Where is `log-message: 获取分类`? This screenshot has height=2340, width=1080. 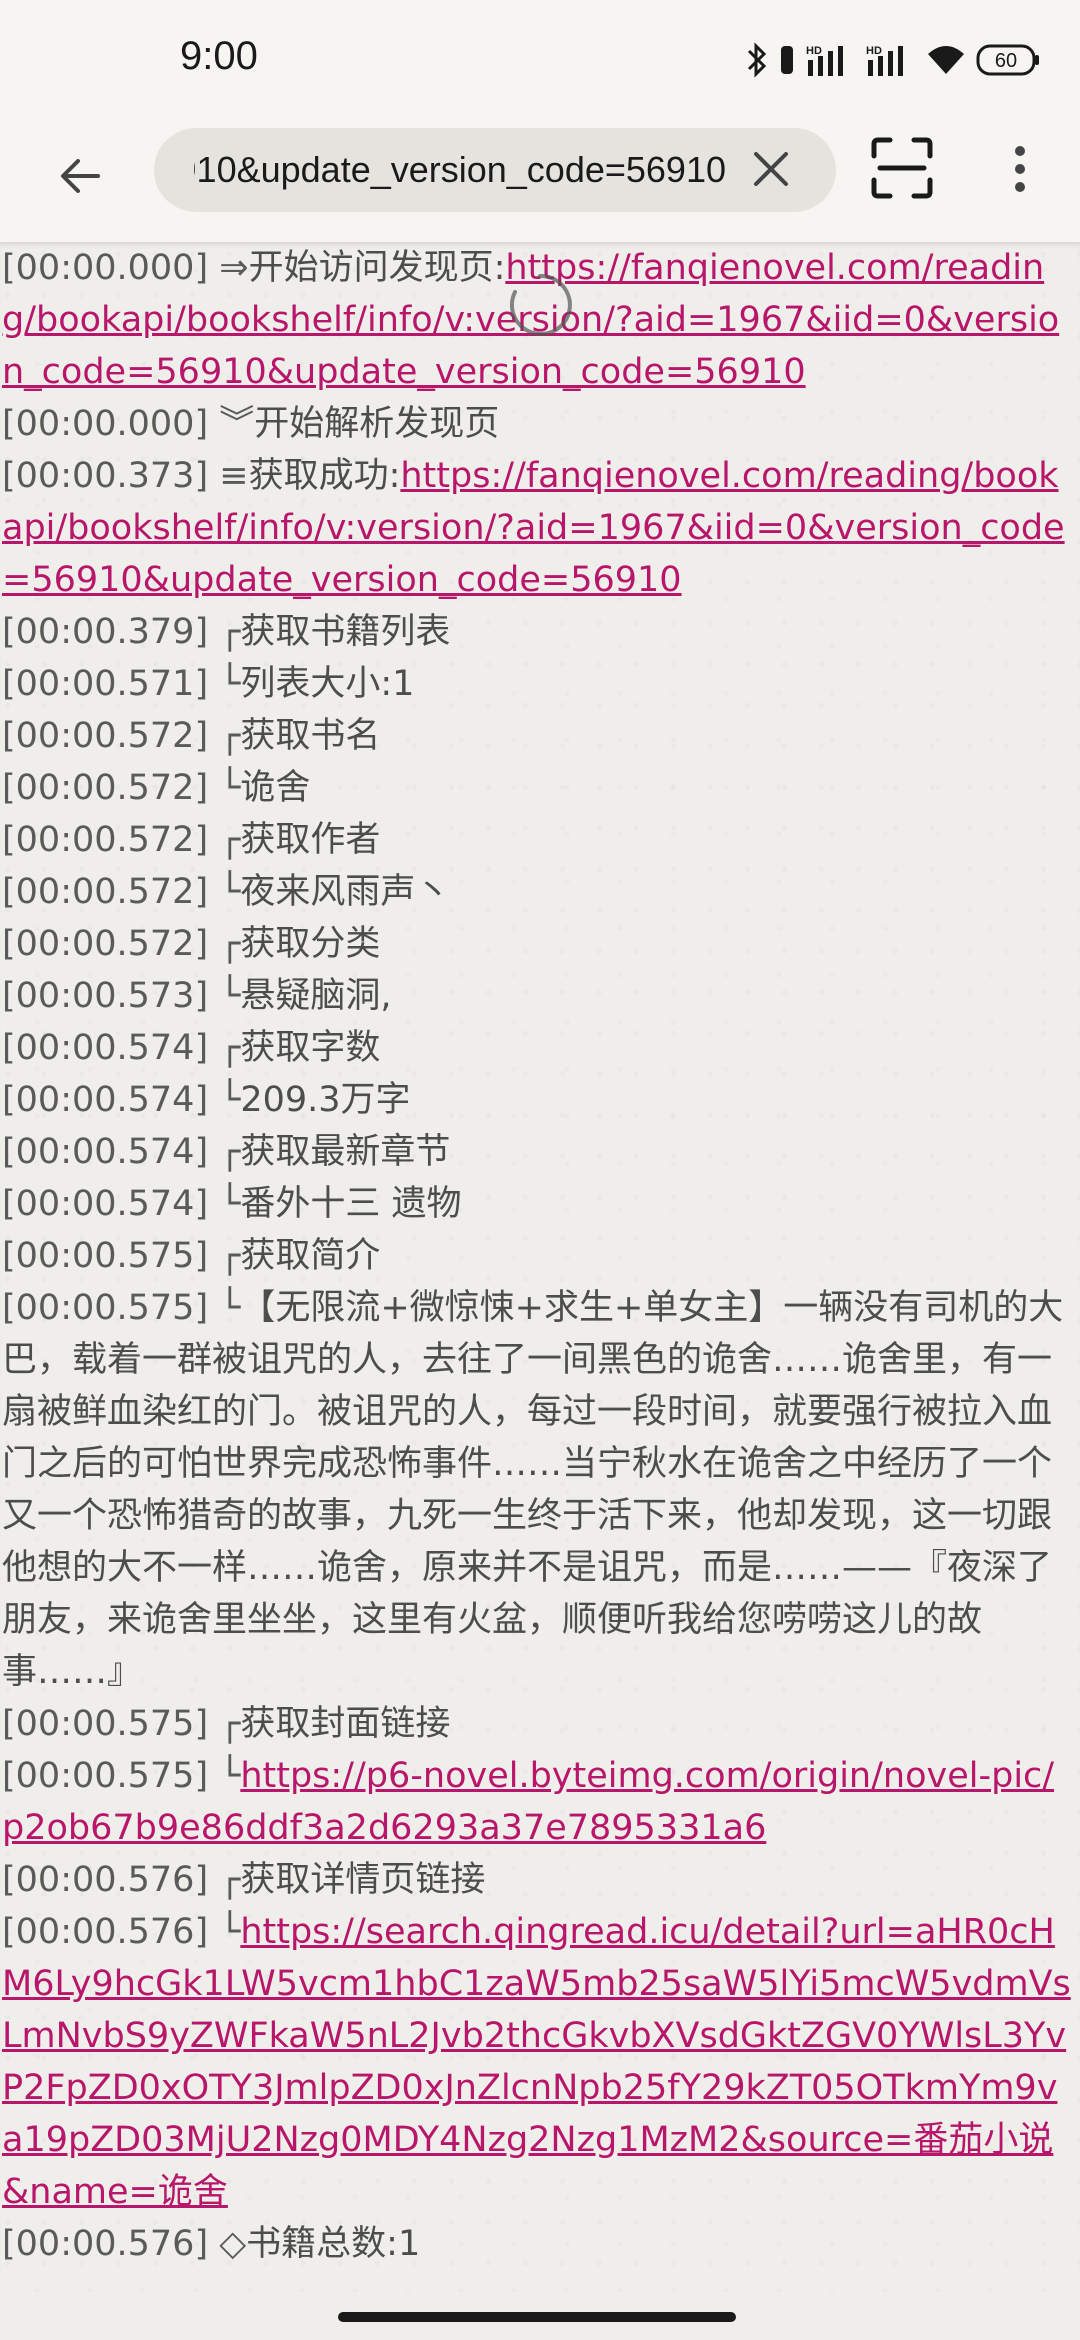
log-message: 获取分类 is located at coordinates (310, 944).